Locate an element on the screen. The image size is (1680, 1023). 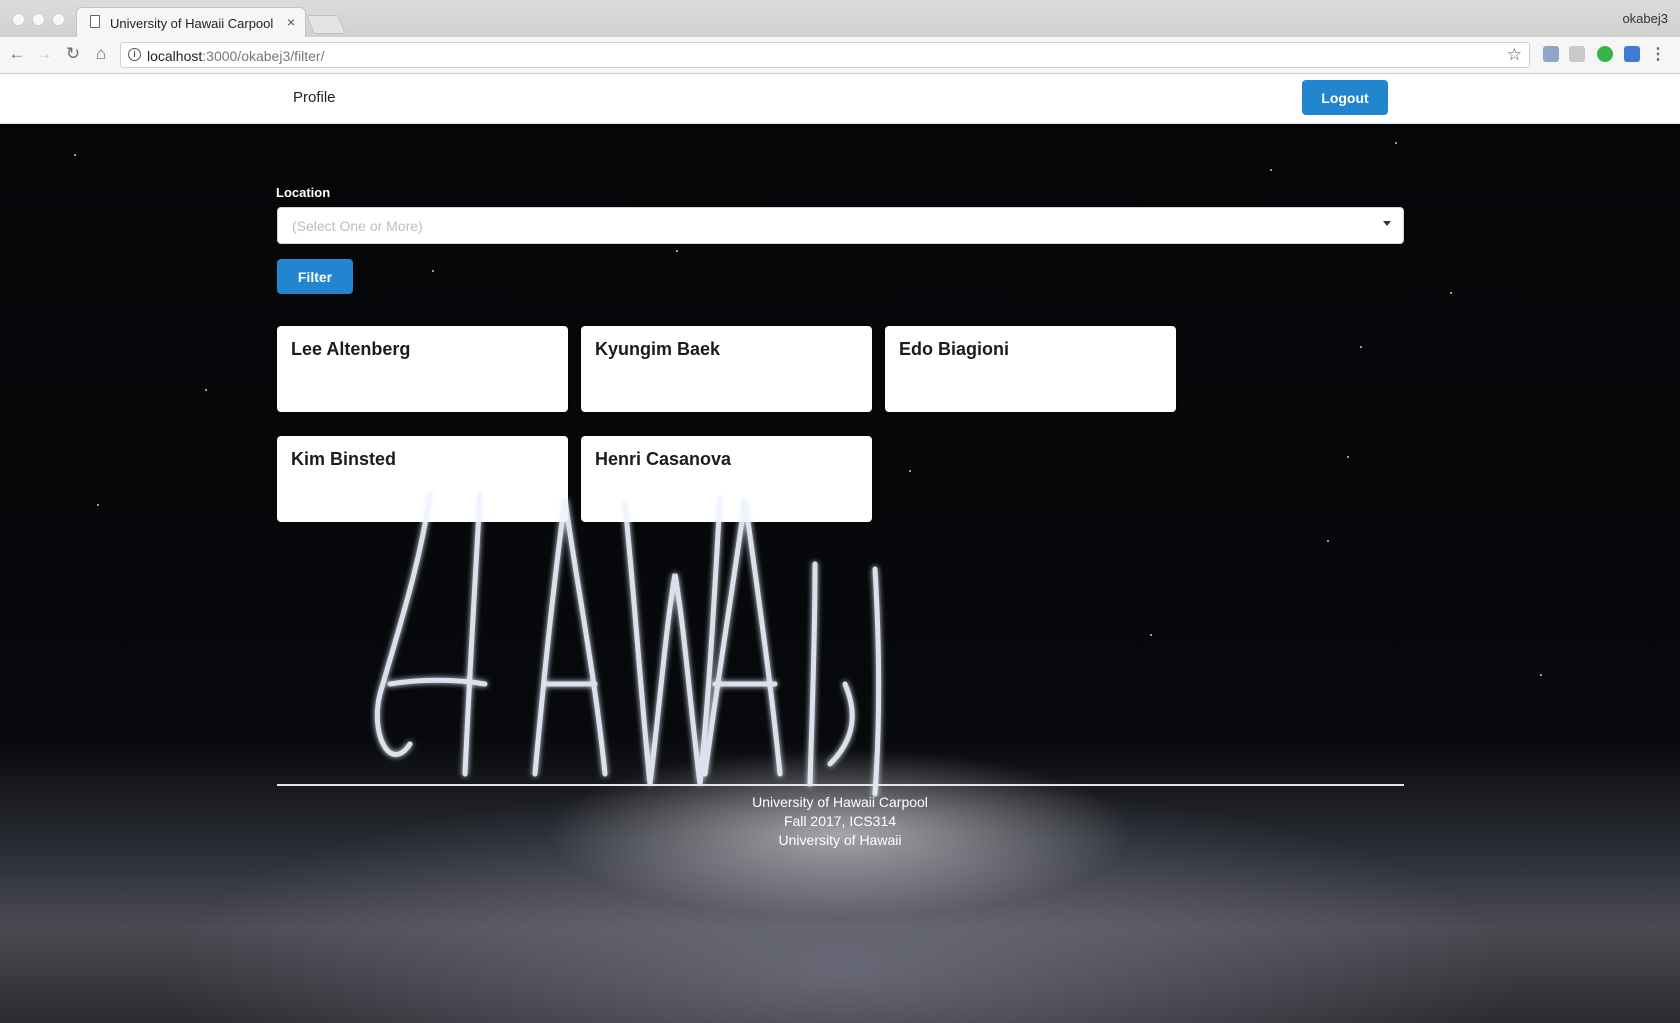
footer-course: Fall 2017, ICS314 is located at coordinates (840, 821).